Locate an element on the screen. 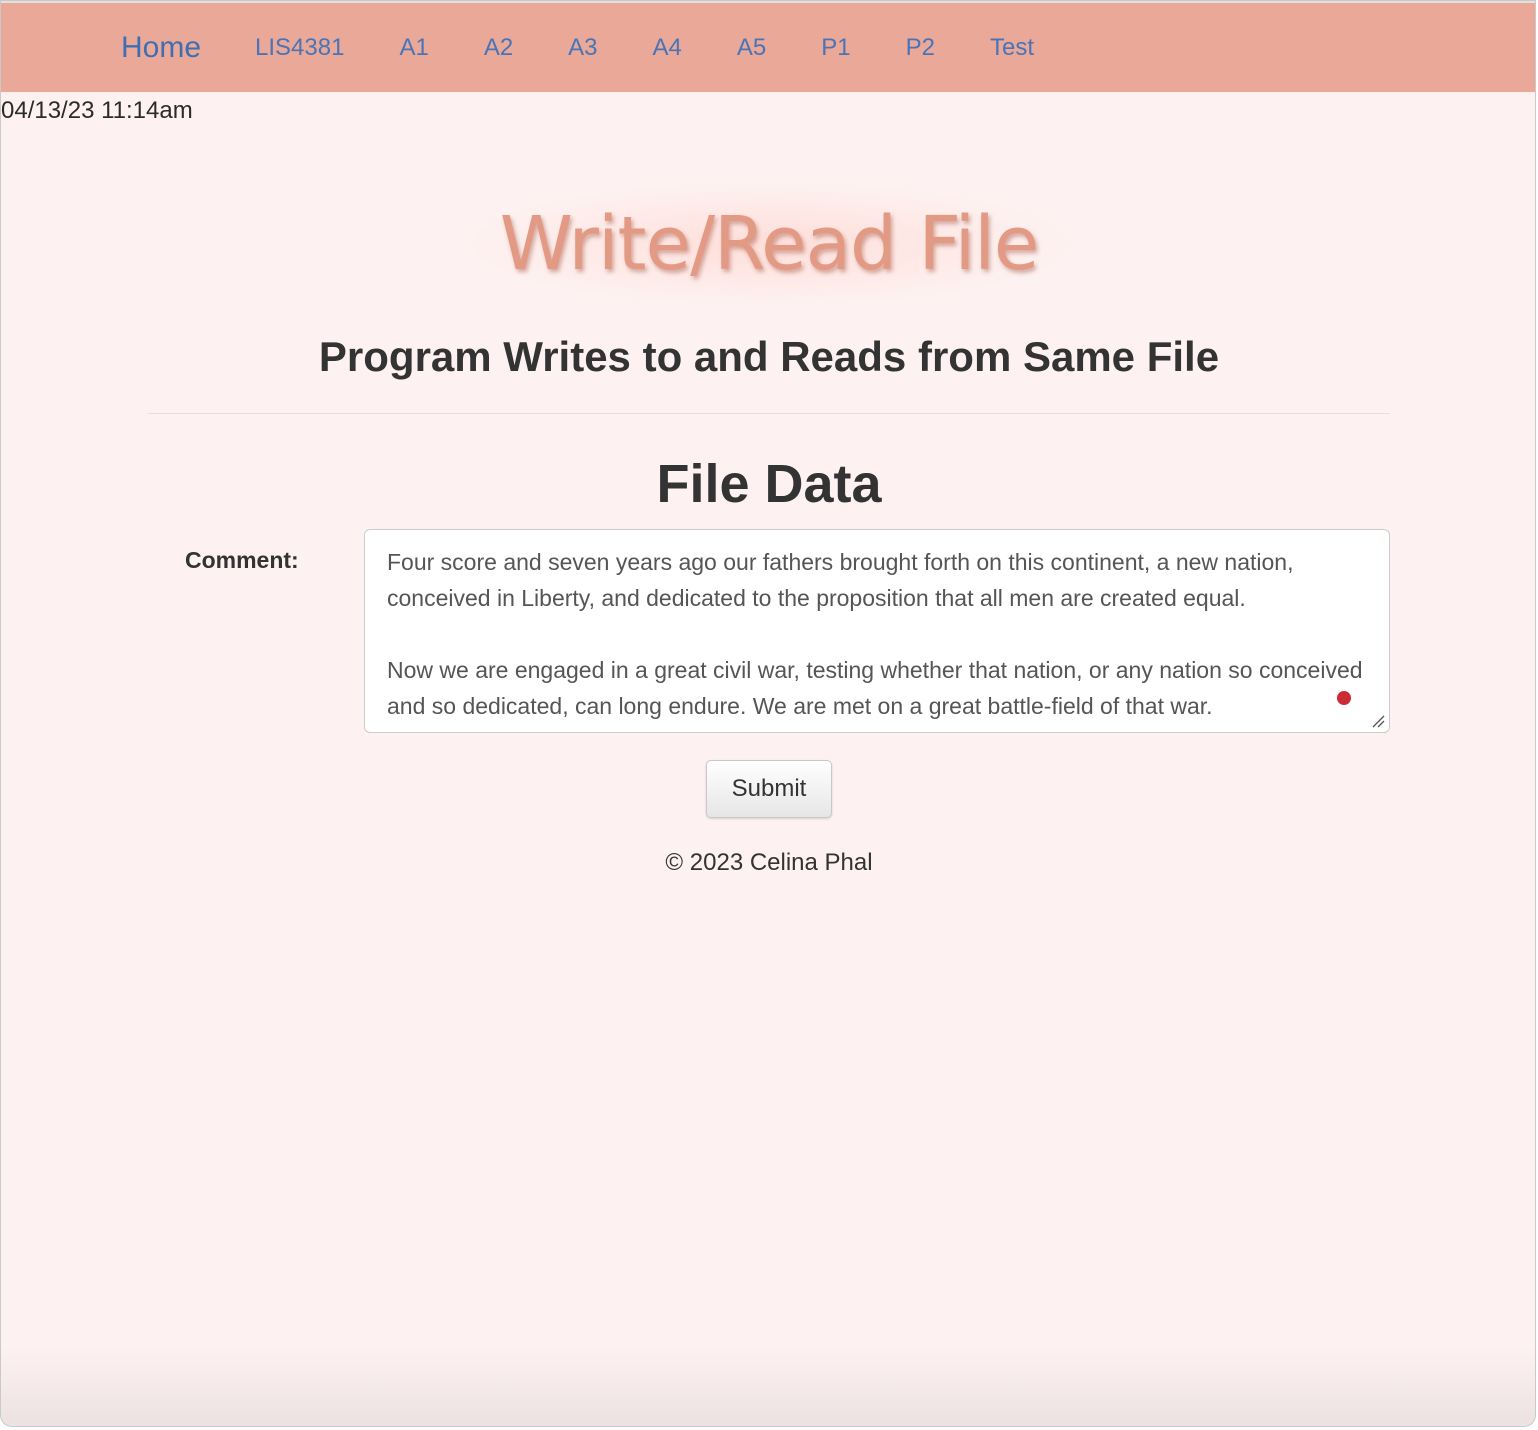  page-title-container: Write/Read File is located at coordinates (768, 244).